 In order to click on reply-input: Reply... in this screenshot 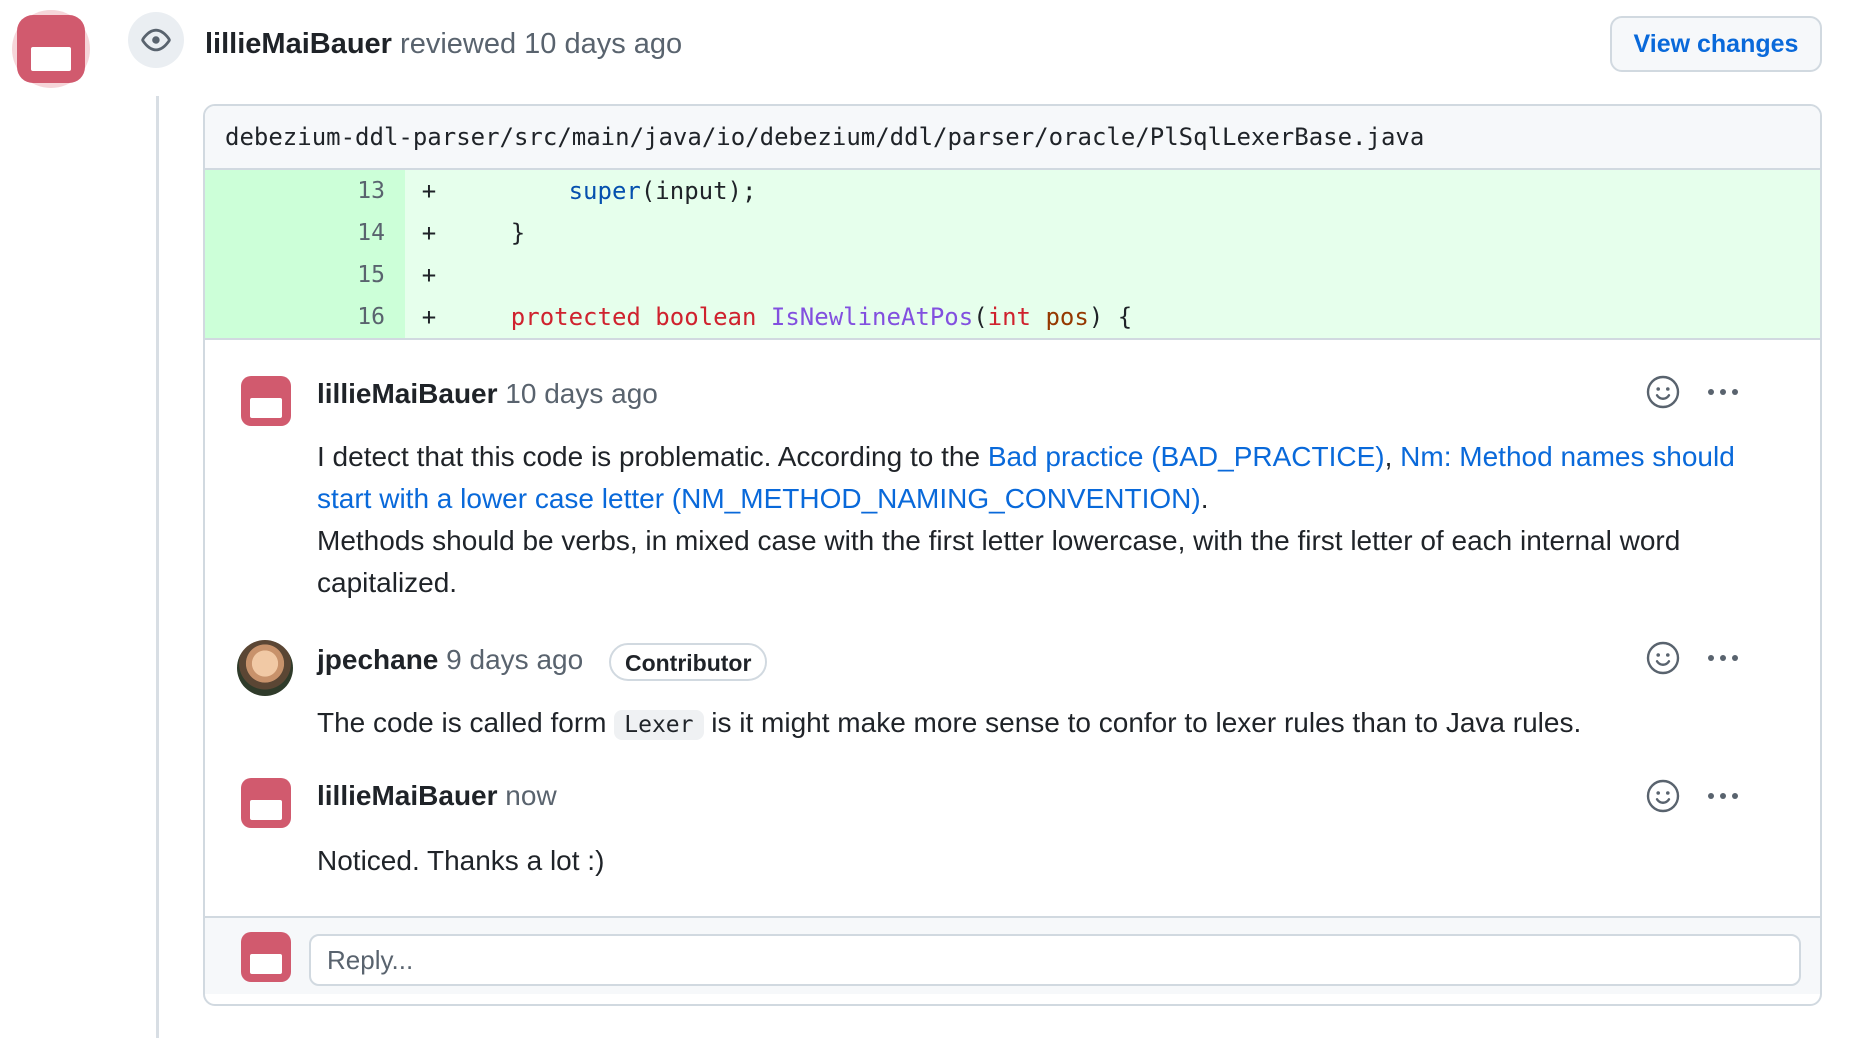, I will do `click(1055, 960)`.